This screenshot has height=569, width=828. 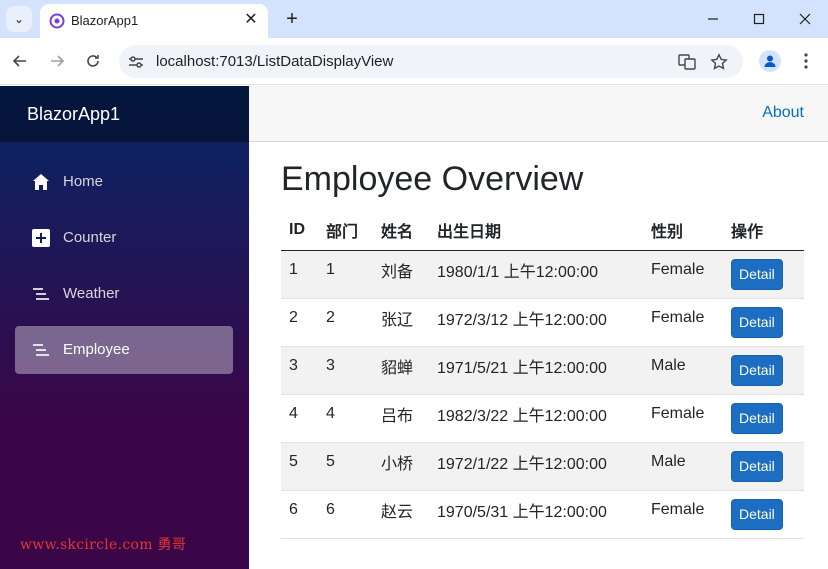 What do you see at coordinates (124, 238) in the screenshot?
I see `sidebar-item-counter: Counter` at bounding box center [124, 238].